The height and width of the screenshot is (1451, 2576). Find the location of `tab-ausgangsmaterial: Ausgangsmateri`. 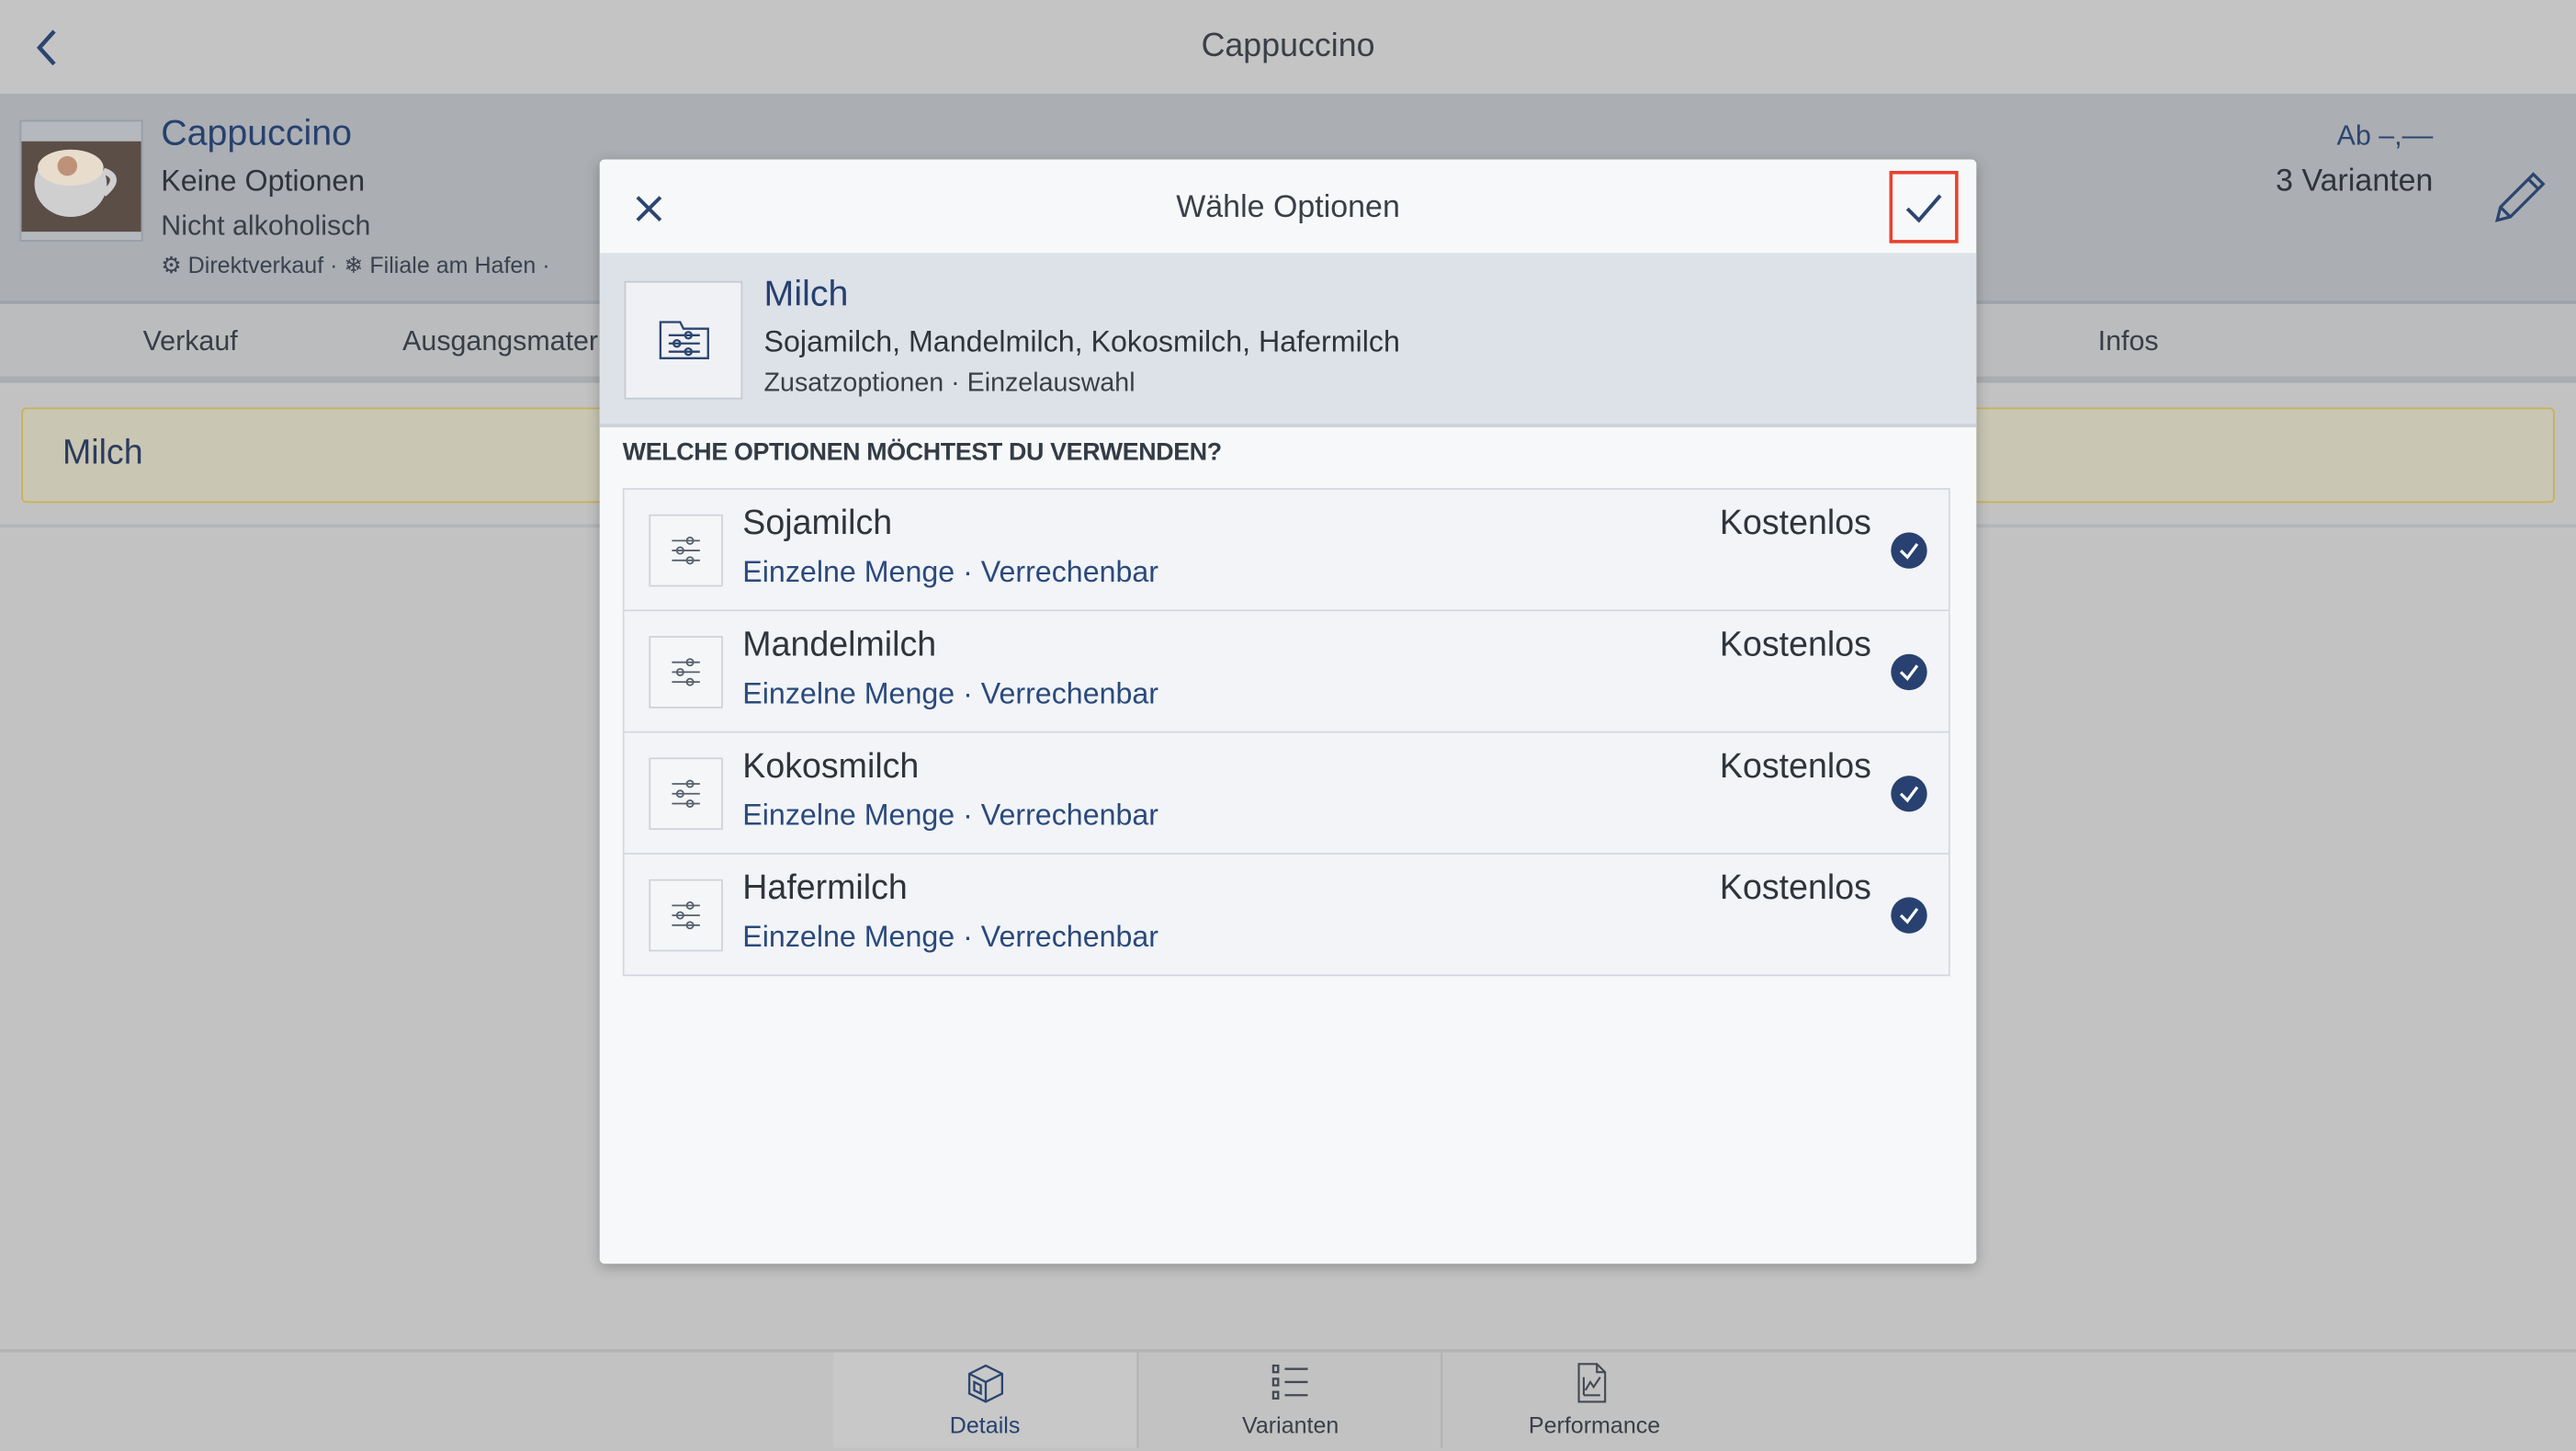

tab-ausgangsmaterial: Ausgangsmateri is located at coordinates (503, 341).